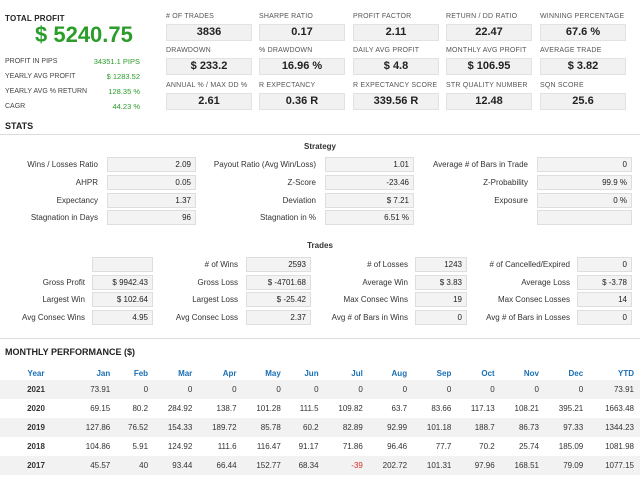  What do you see at coordinates (583, 66) in the screenshot?
I see `kpi-box: $ 3.82` at bounding box center [583, 66].